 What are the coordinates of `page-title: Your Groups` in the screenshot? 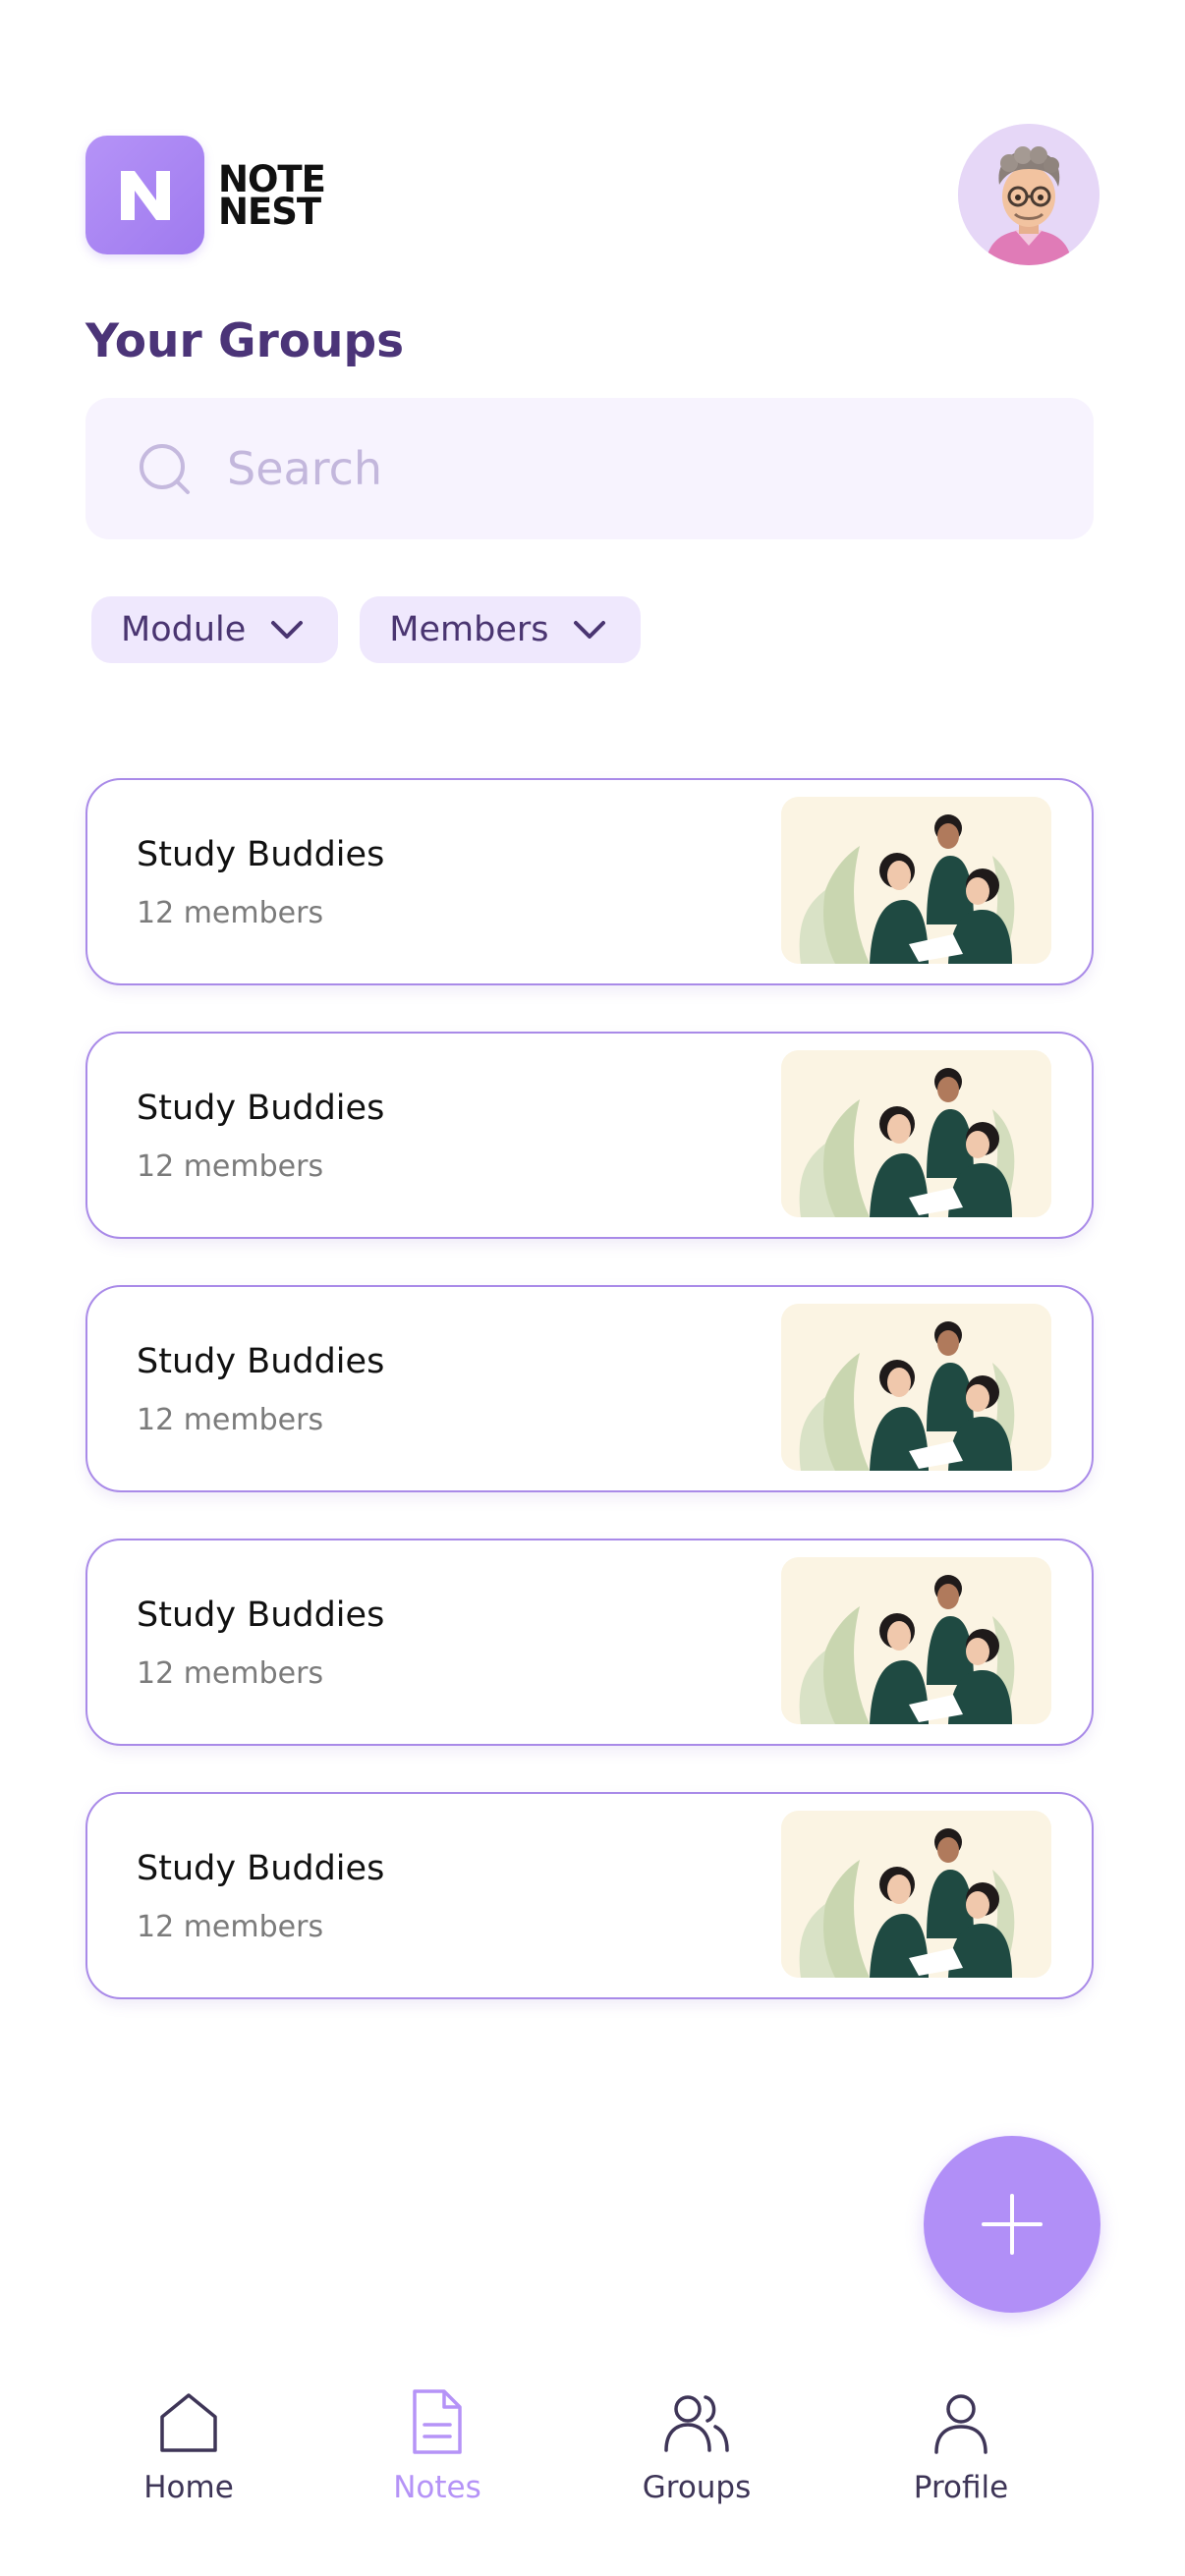 It's located at (245, 341).